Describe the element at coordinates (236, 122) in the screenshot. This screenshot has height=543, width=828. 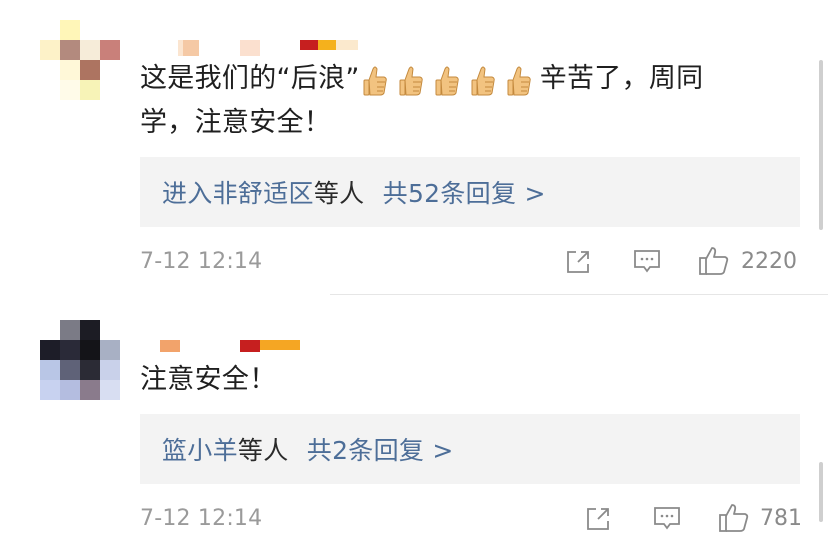
I see `comment-text-line2: 学，注意安全！` at that location.